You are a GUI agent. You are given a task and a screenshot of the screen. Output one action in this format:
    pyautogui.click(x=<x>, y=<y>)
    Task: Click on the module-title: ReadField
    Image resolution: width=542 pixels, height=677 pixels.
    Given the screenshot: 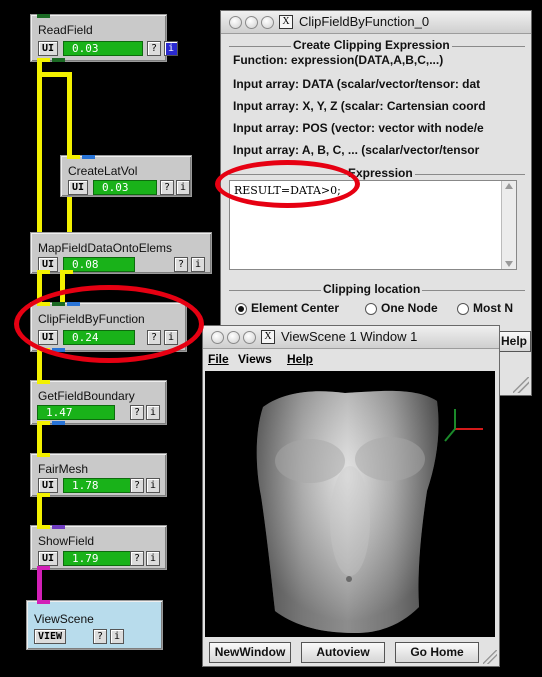 What is the action you would take?
    pyautogui.click(x=65, y=30)
    